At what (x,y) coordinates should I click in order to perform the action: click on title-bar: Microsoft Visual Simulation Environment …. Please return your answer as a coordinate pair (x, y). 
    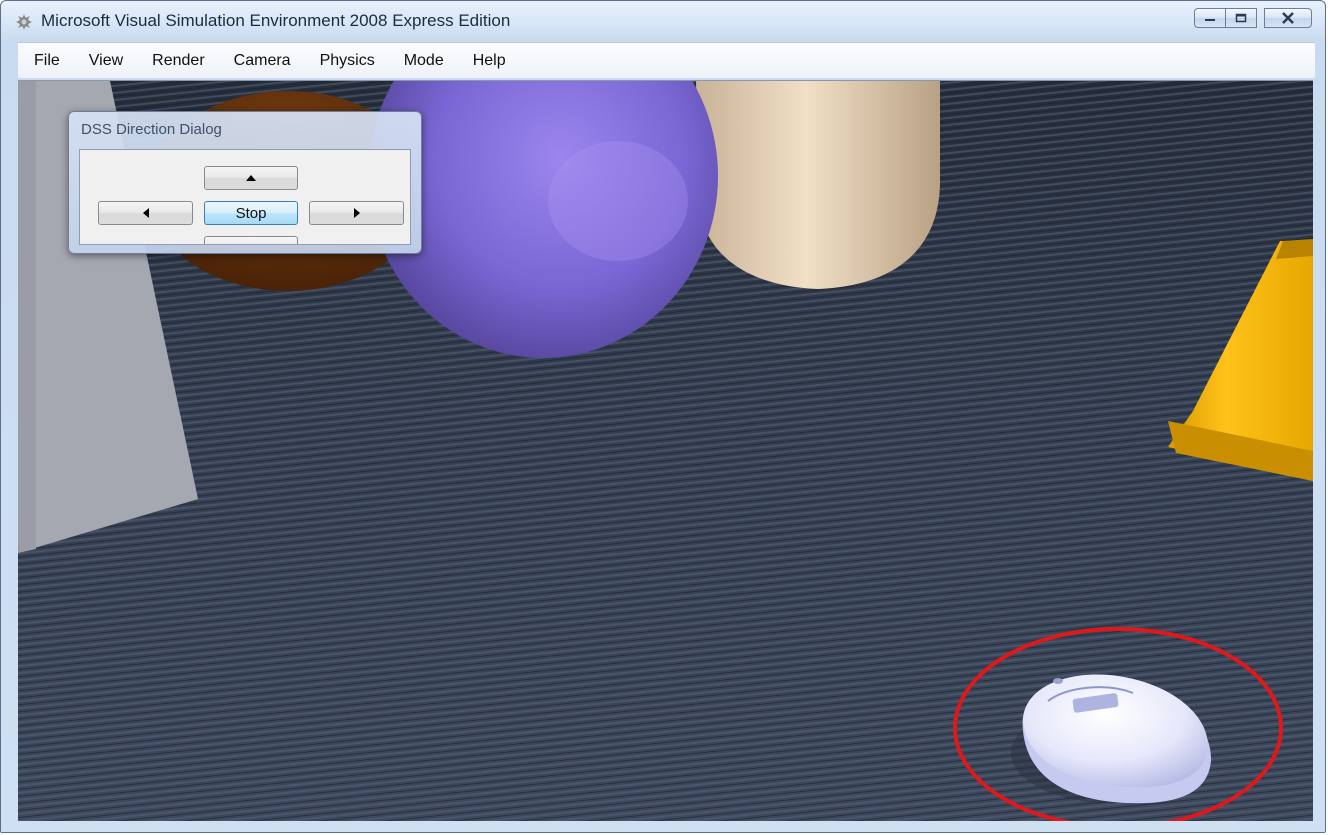
    Looking at the image, I should click on (663, 21).